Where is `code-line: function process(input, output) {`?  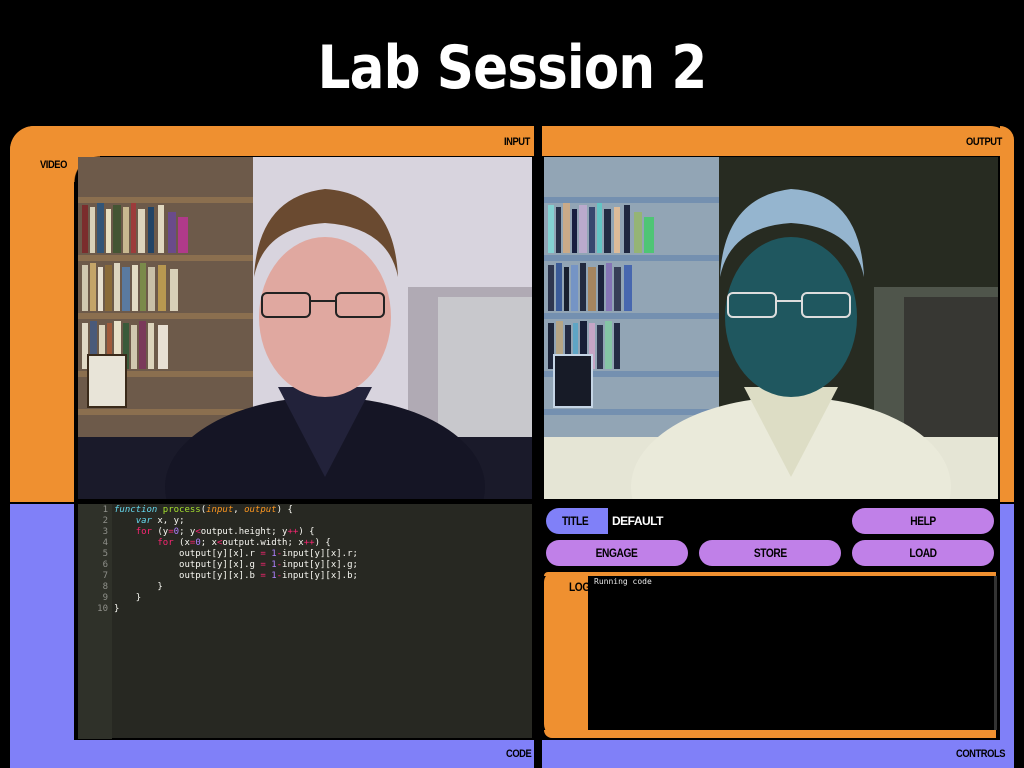
code-line: function process(input, output) { is located at coordinates (203, 510).